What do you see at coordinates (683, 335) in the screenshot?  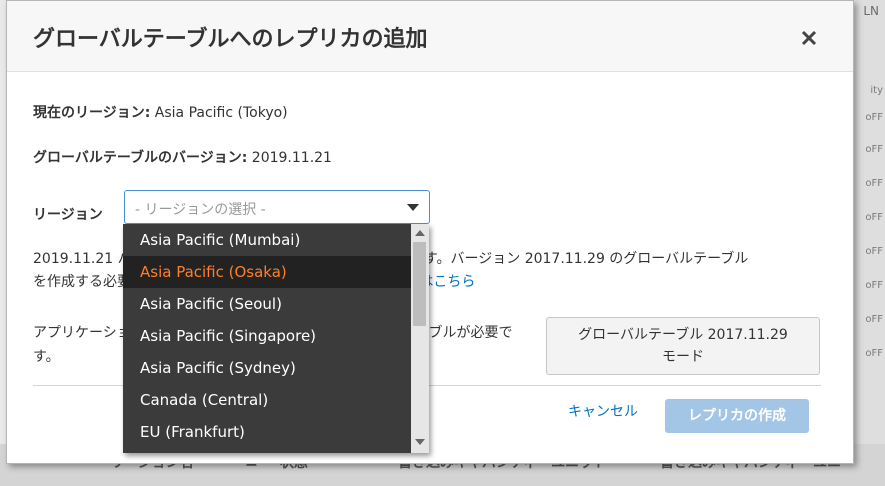 I see `mode-button-line1: グローバルテーブル 2017.11.29` at bounding box center [683, 335].